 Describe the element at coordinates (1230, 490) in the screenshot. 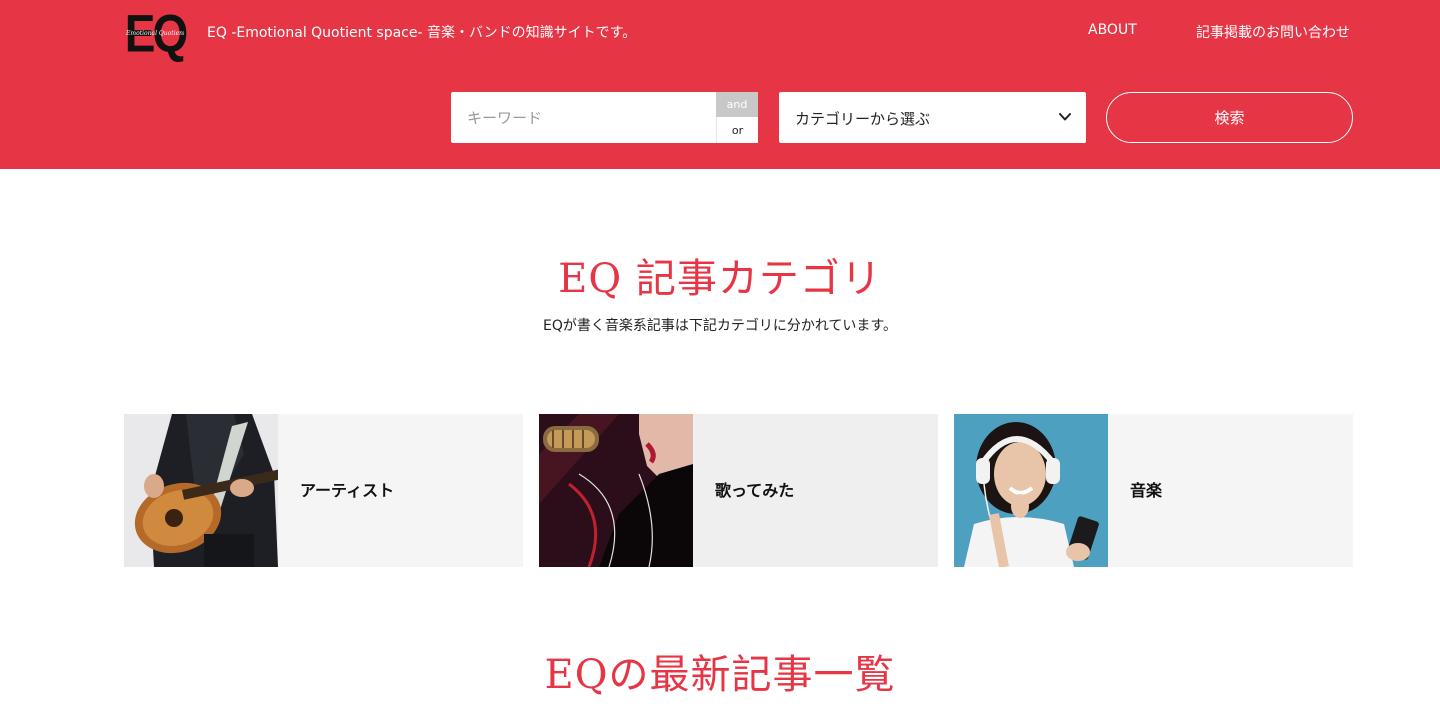

I see `category-card-label-area: 音楽` at that location.